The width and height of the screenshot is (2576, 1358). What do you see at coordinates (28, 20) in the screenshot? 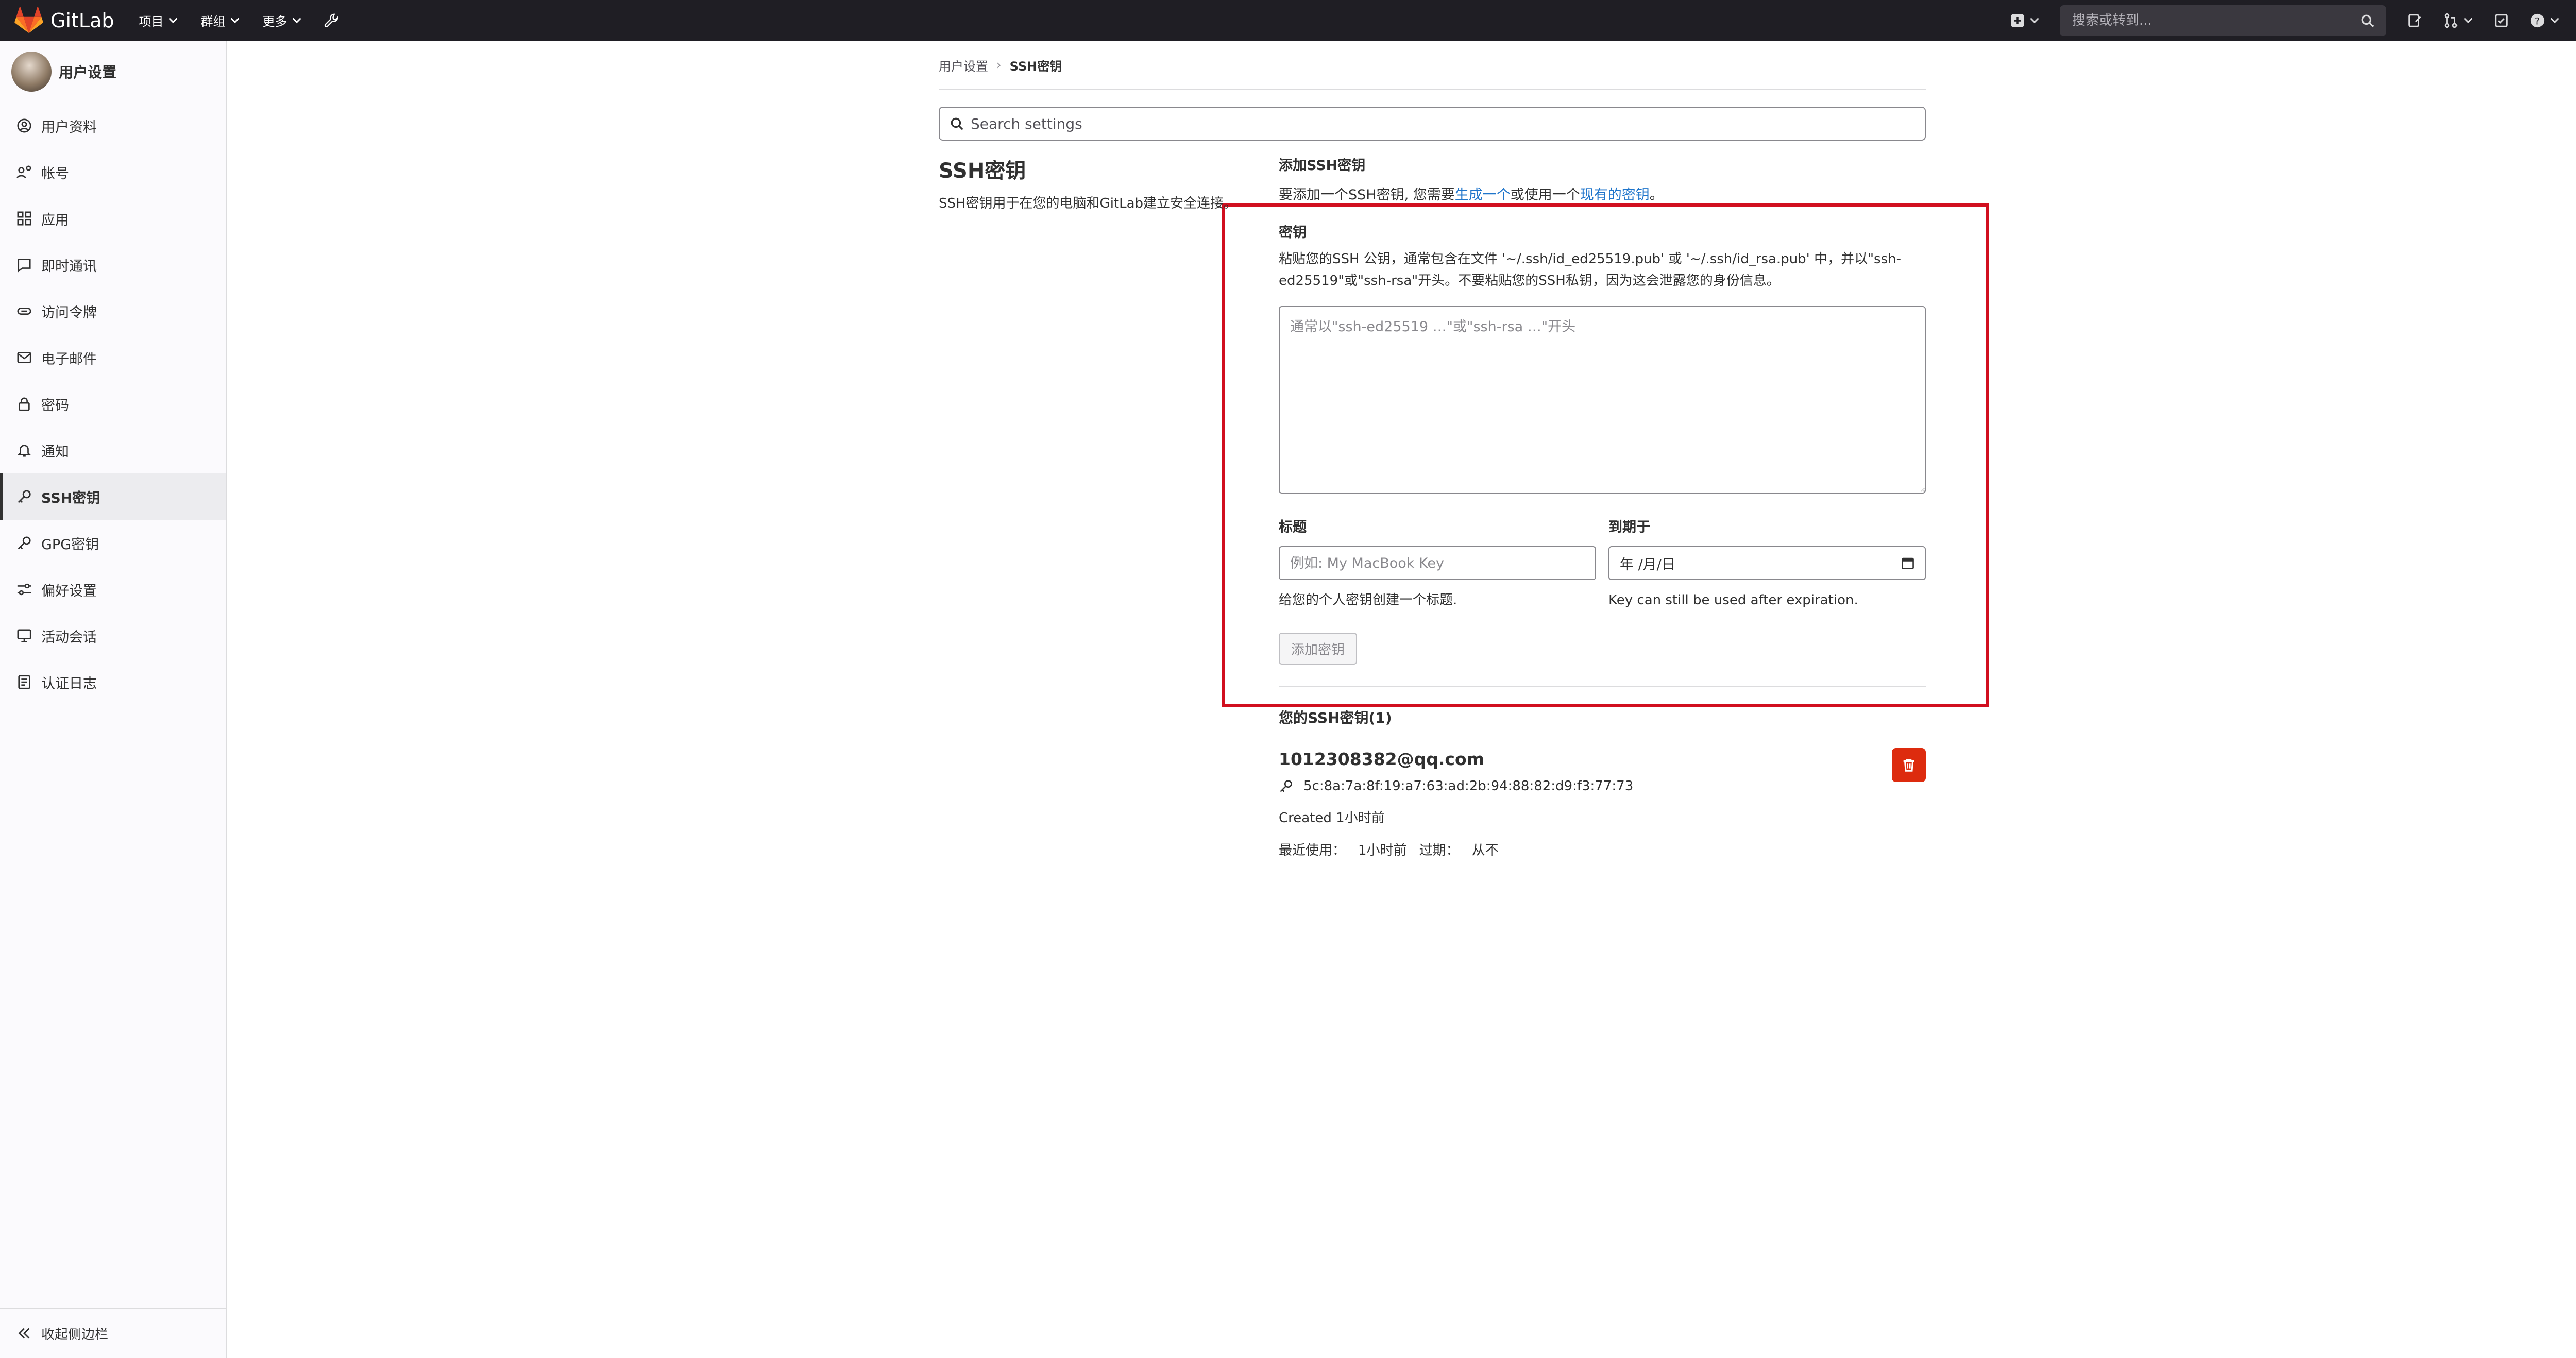
I see `tanuki-icon` at bounding box center [28, 20].